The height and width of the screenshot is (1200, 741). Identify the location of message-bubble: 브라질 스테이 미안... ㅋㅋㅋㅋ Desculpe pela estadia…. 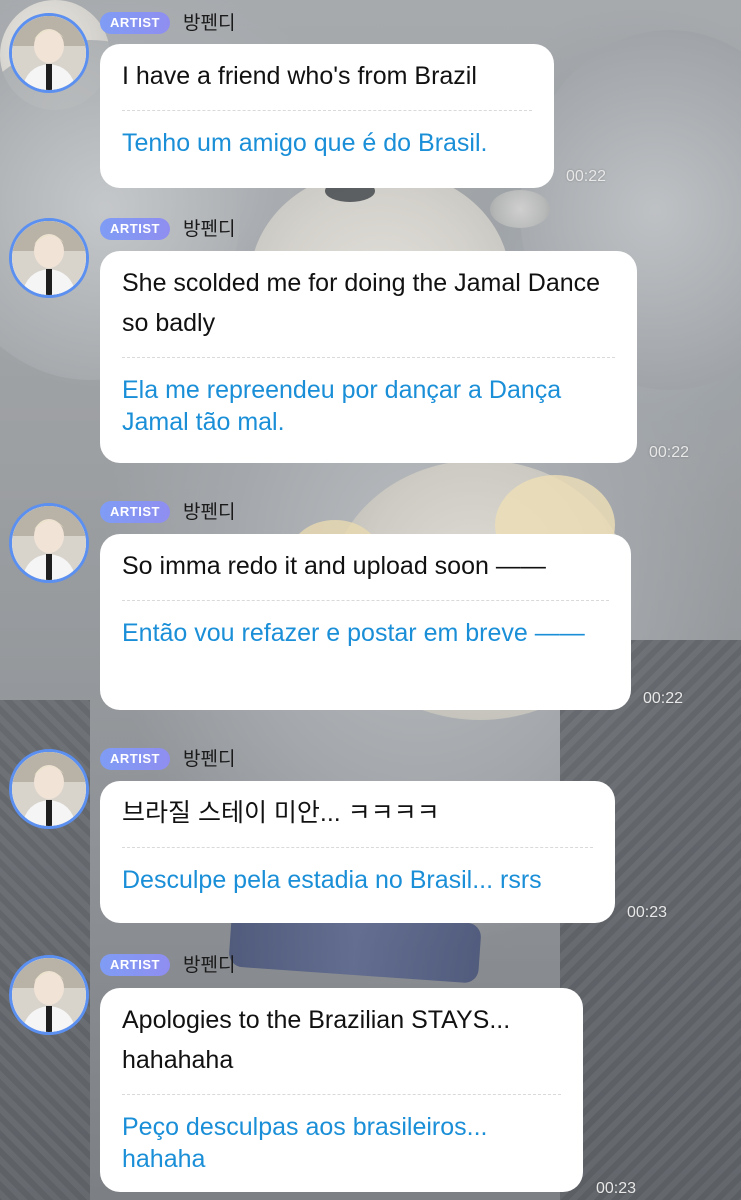
(357, 852).